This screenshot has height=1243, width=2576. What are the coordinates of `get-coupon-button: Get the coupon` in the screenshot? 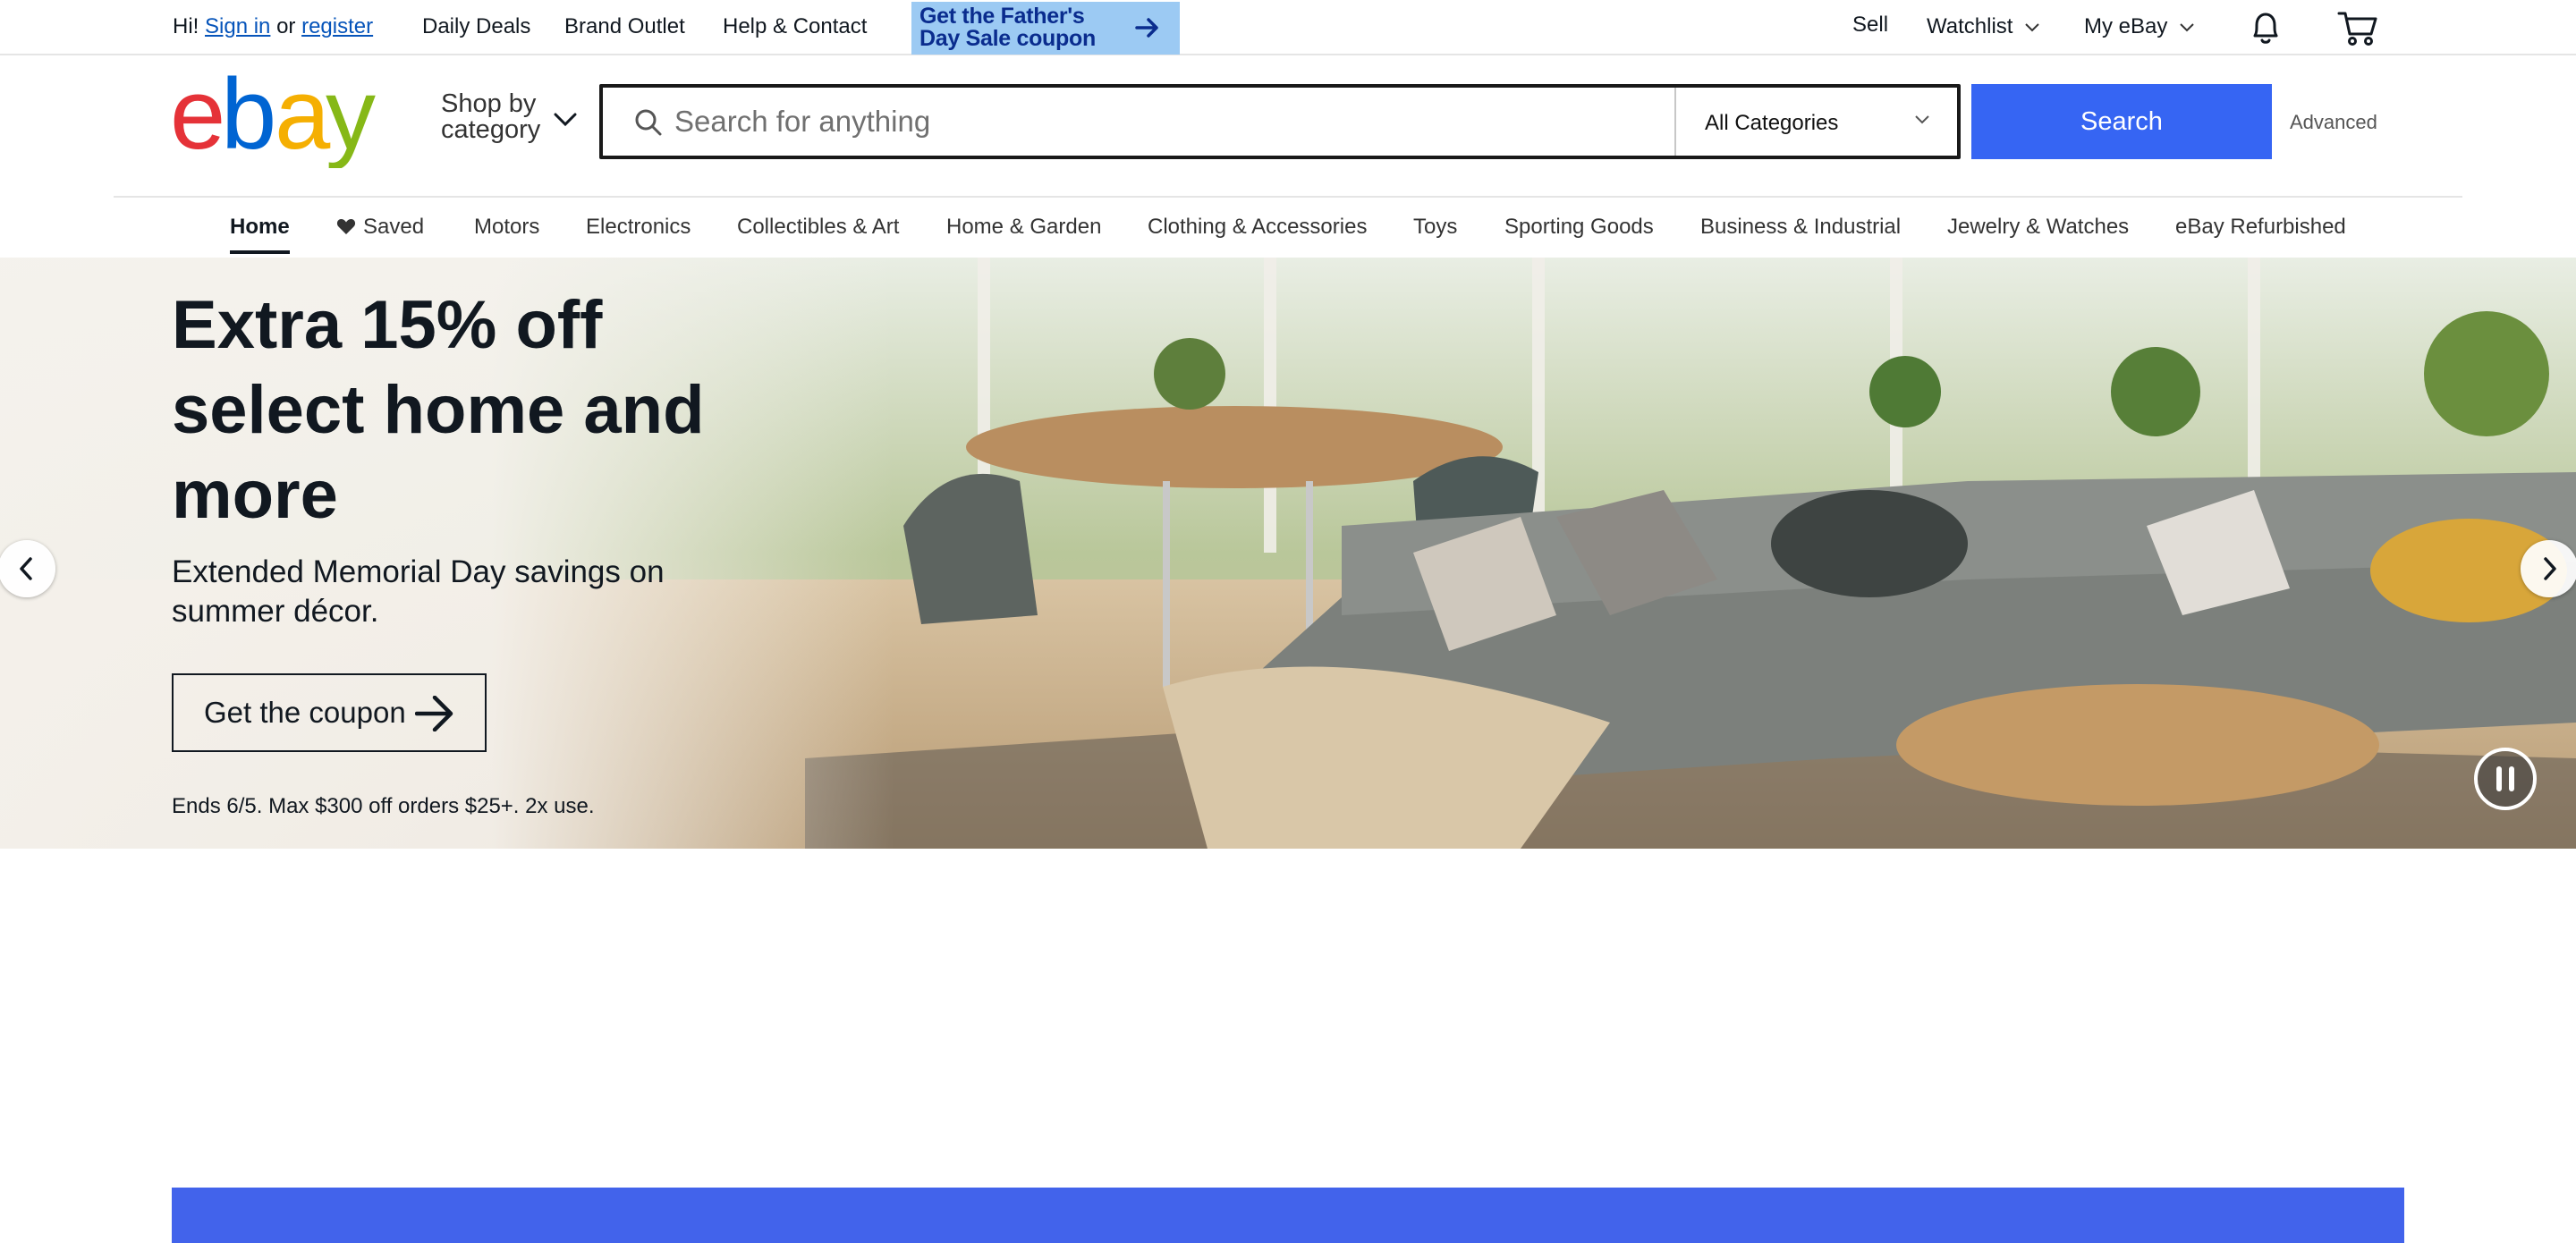 It's located at (329, 712).